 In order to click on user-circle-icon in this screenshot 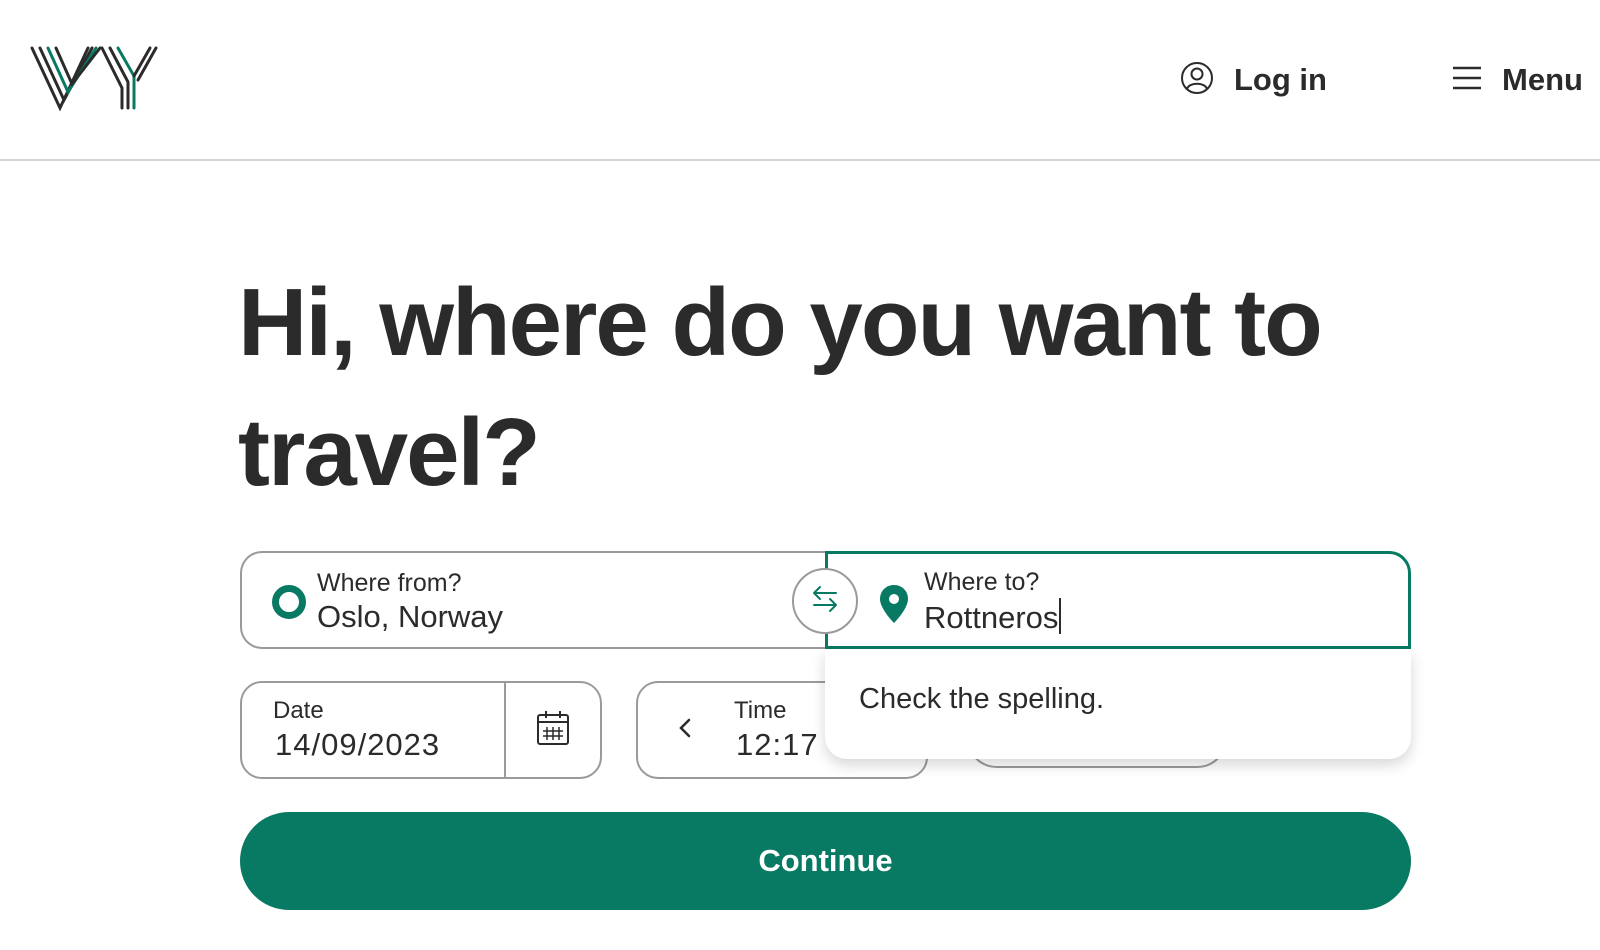, I will do `click(1197, 80)`.